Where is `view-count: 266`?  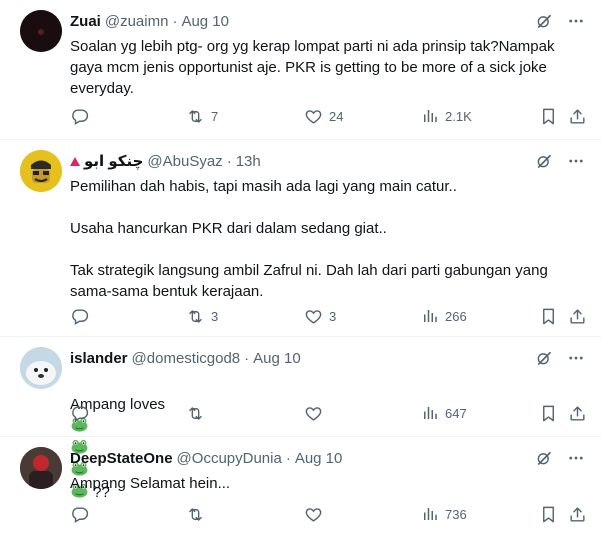
view-count: 266 is located at coordinates (456, 316).